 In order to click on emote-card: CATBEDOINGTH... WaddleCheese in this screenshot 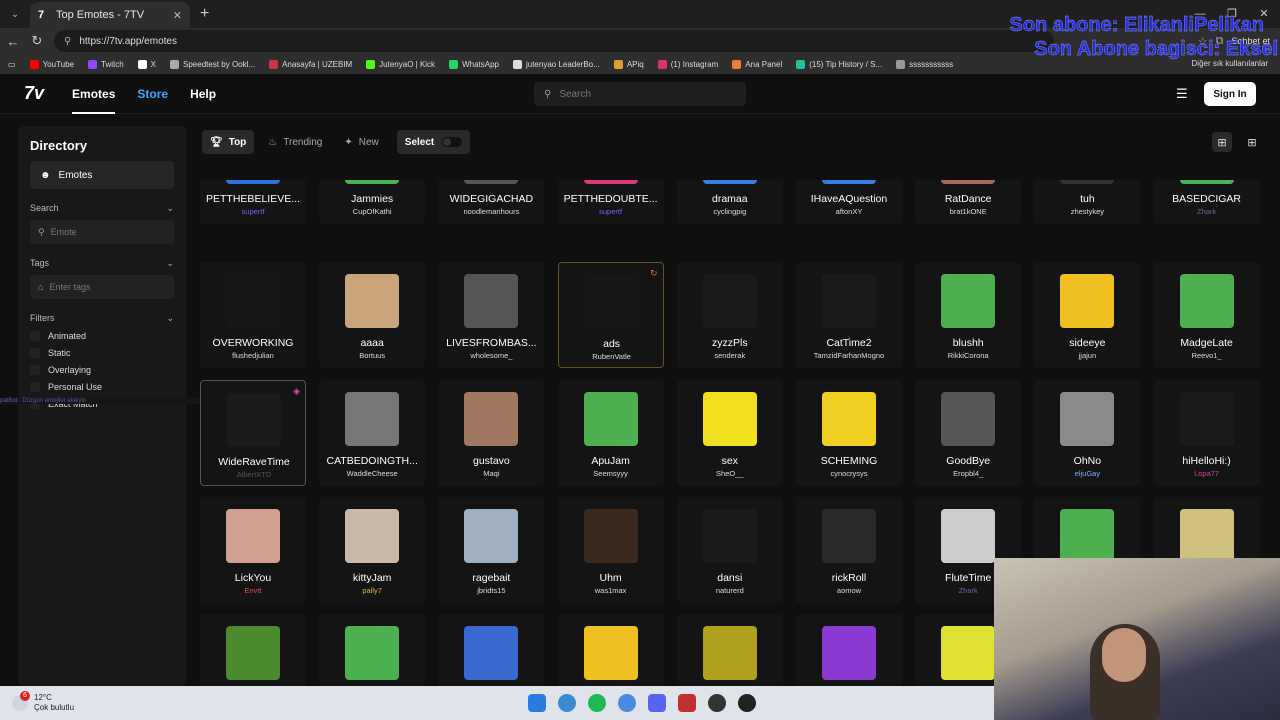, I will do `click(372, 433)`.